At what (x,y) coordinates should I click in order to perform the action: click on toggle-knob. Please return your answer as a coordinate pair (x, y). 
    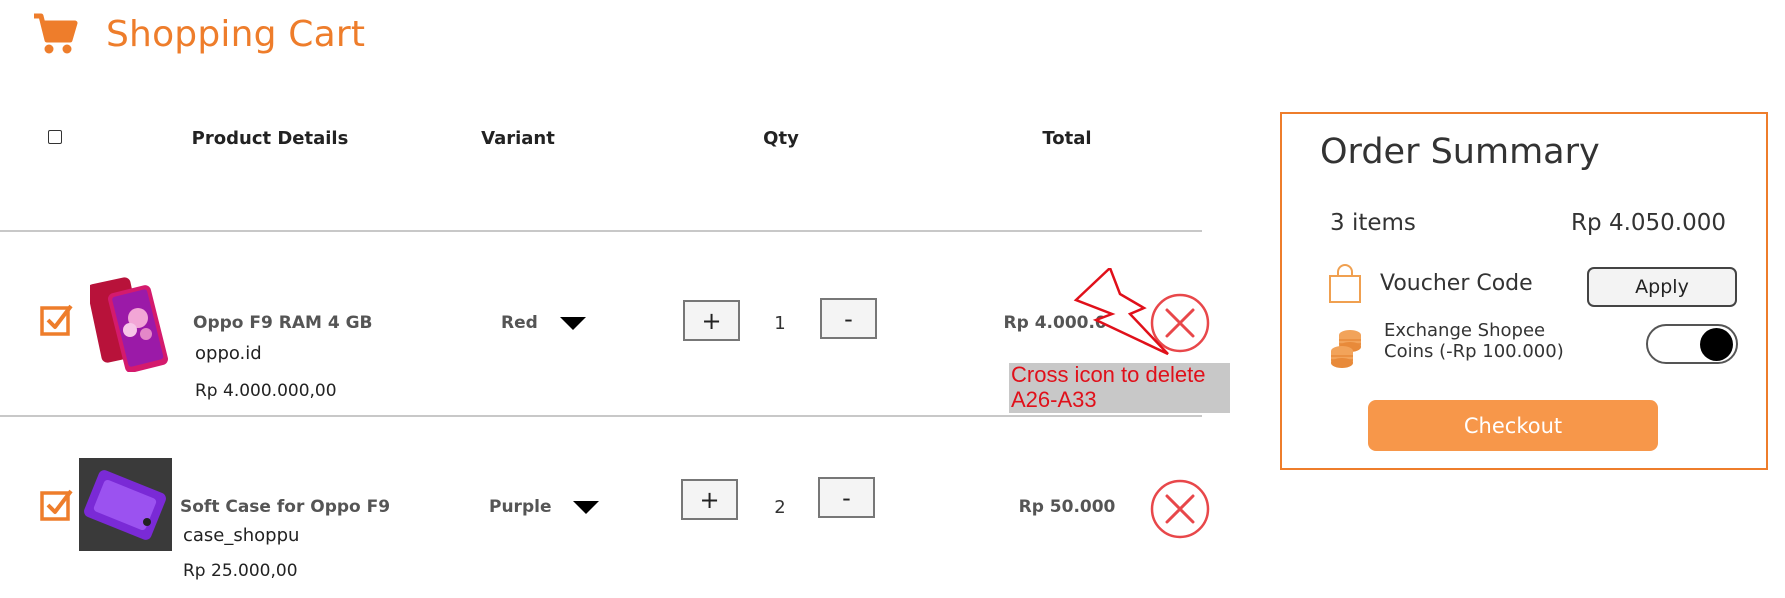
    Looking at the image, I should click on (1716, 344).